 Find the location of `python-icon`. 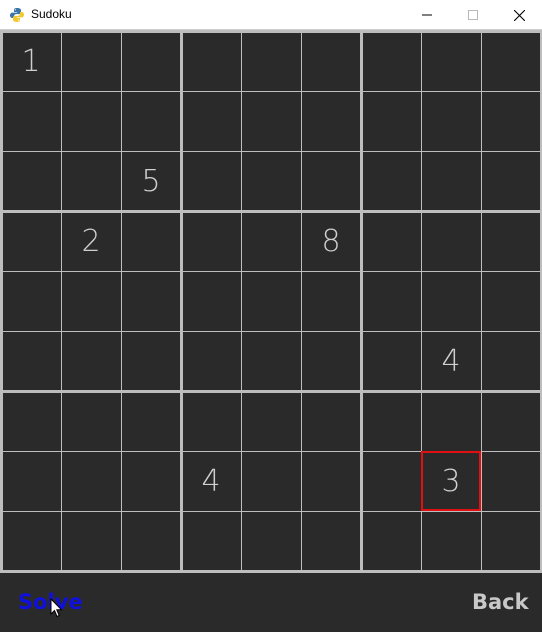

python-icon is located at coordinates (17, 15).